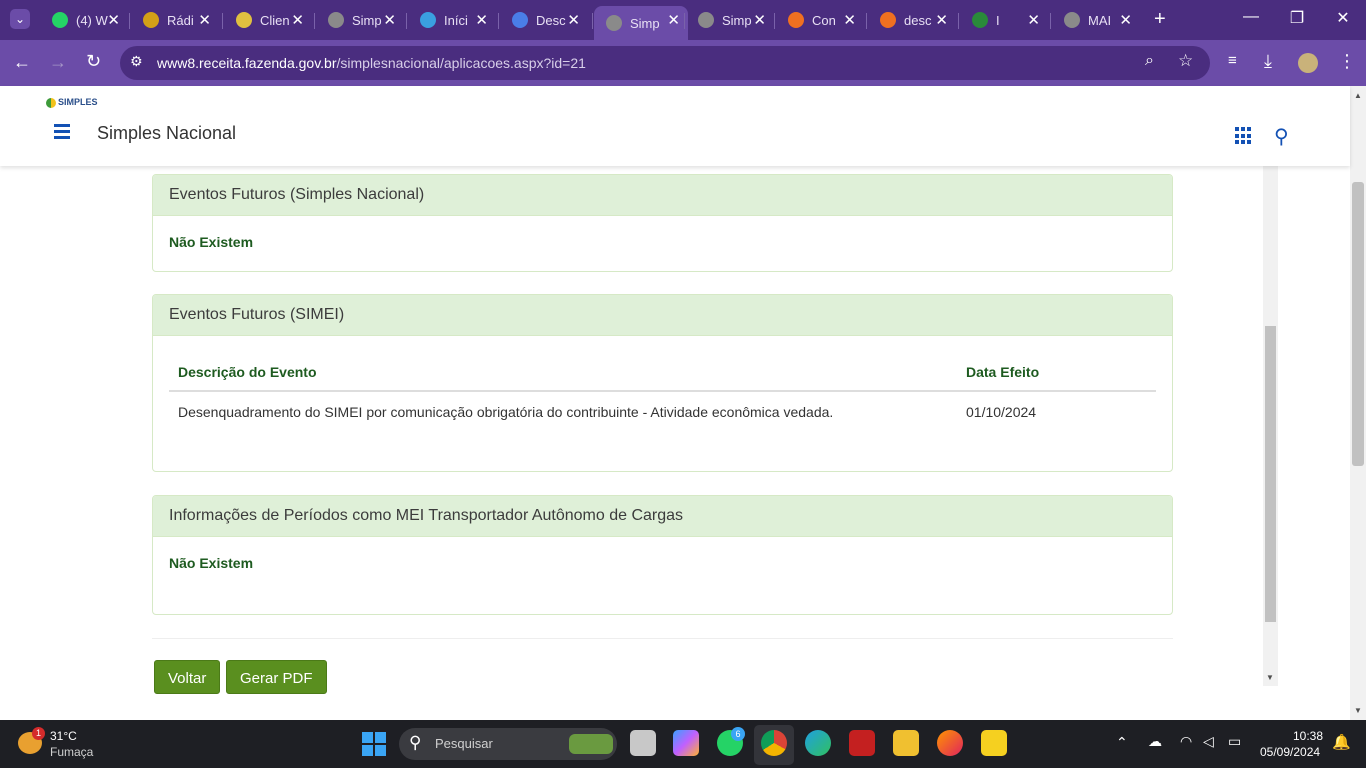  I want to click on taskbar-search-box: ⚲ Pesquisar, so click(508, 744).